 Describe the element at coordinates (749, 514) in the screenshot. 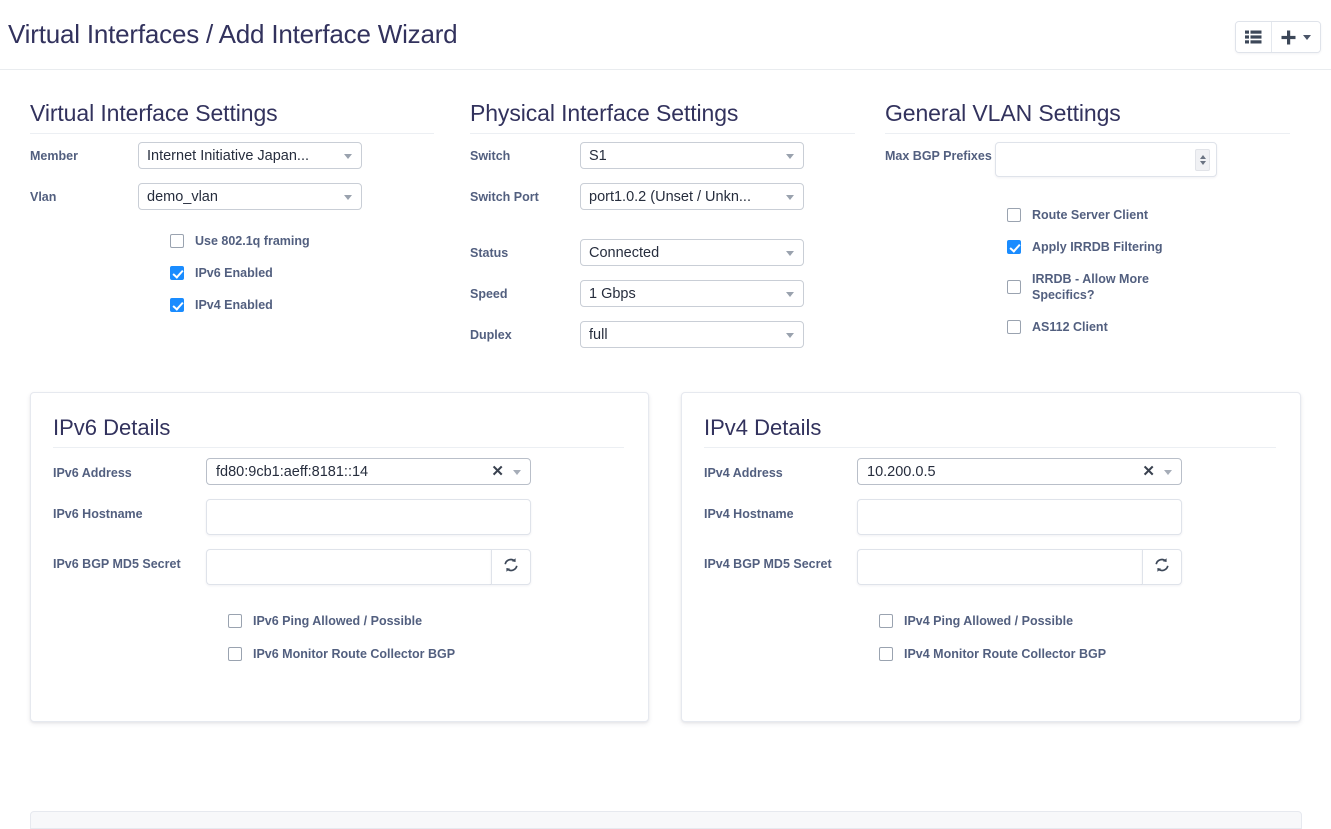

I see `ipv4-hostname-label: IPv4 Hostname` at that location.